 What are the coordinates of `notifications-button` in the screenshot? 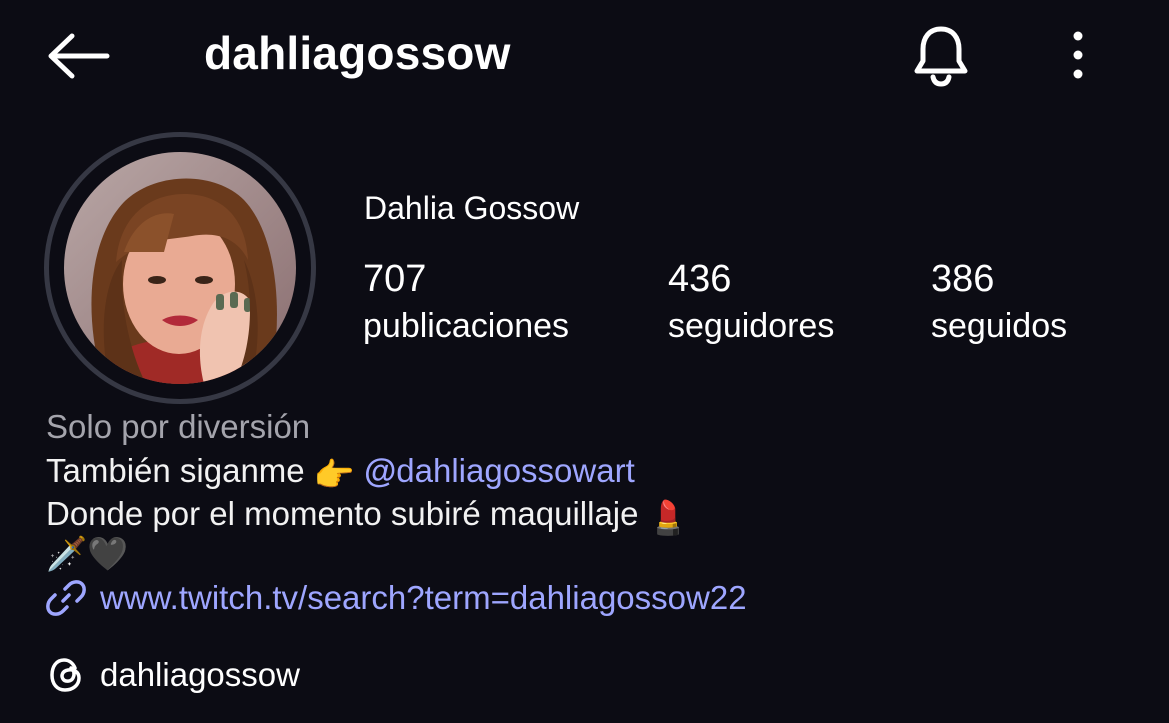 It's located at (941, 55).